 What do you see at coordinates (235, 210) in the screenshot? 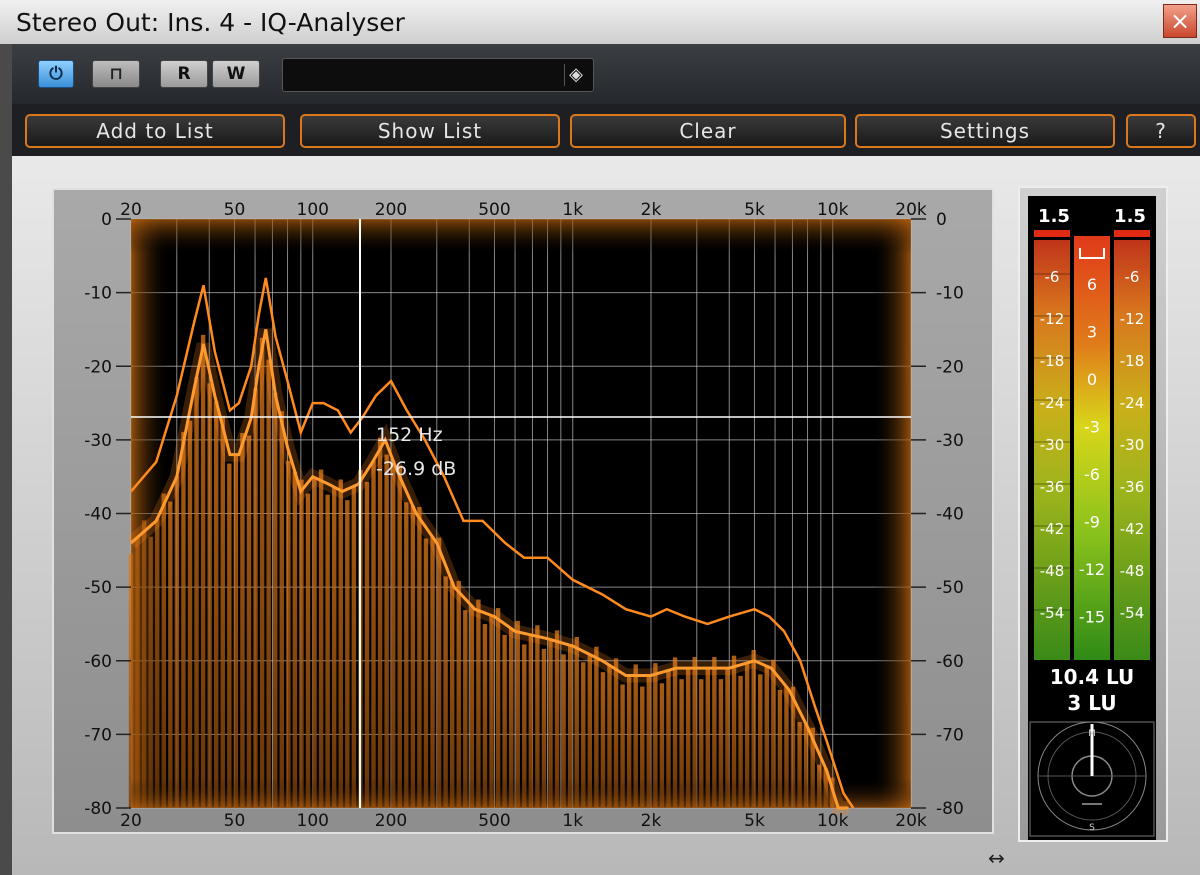
I see `freq-tick-top: 50` at bounding box center [235, 210].